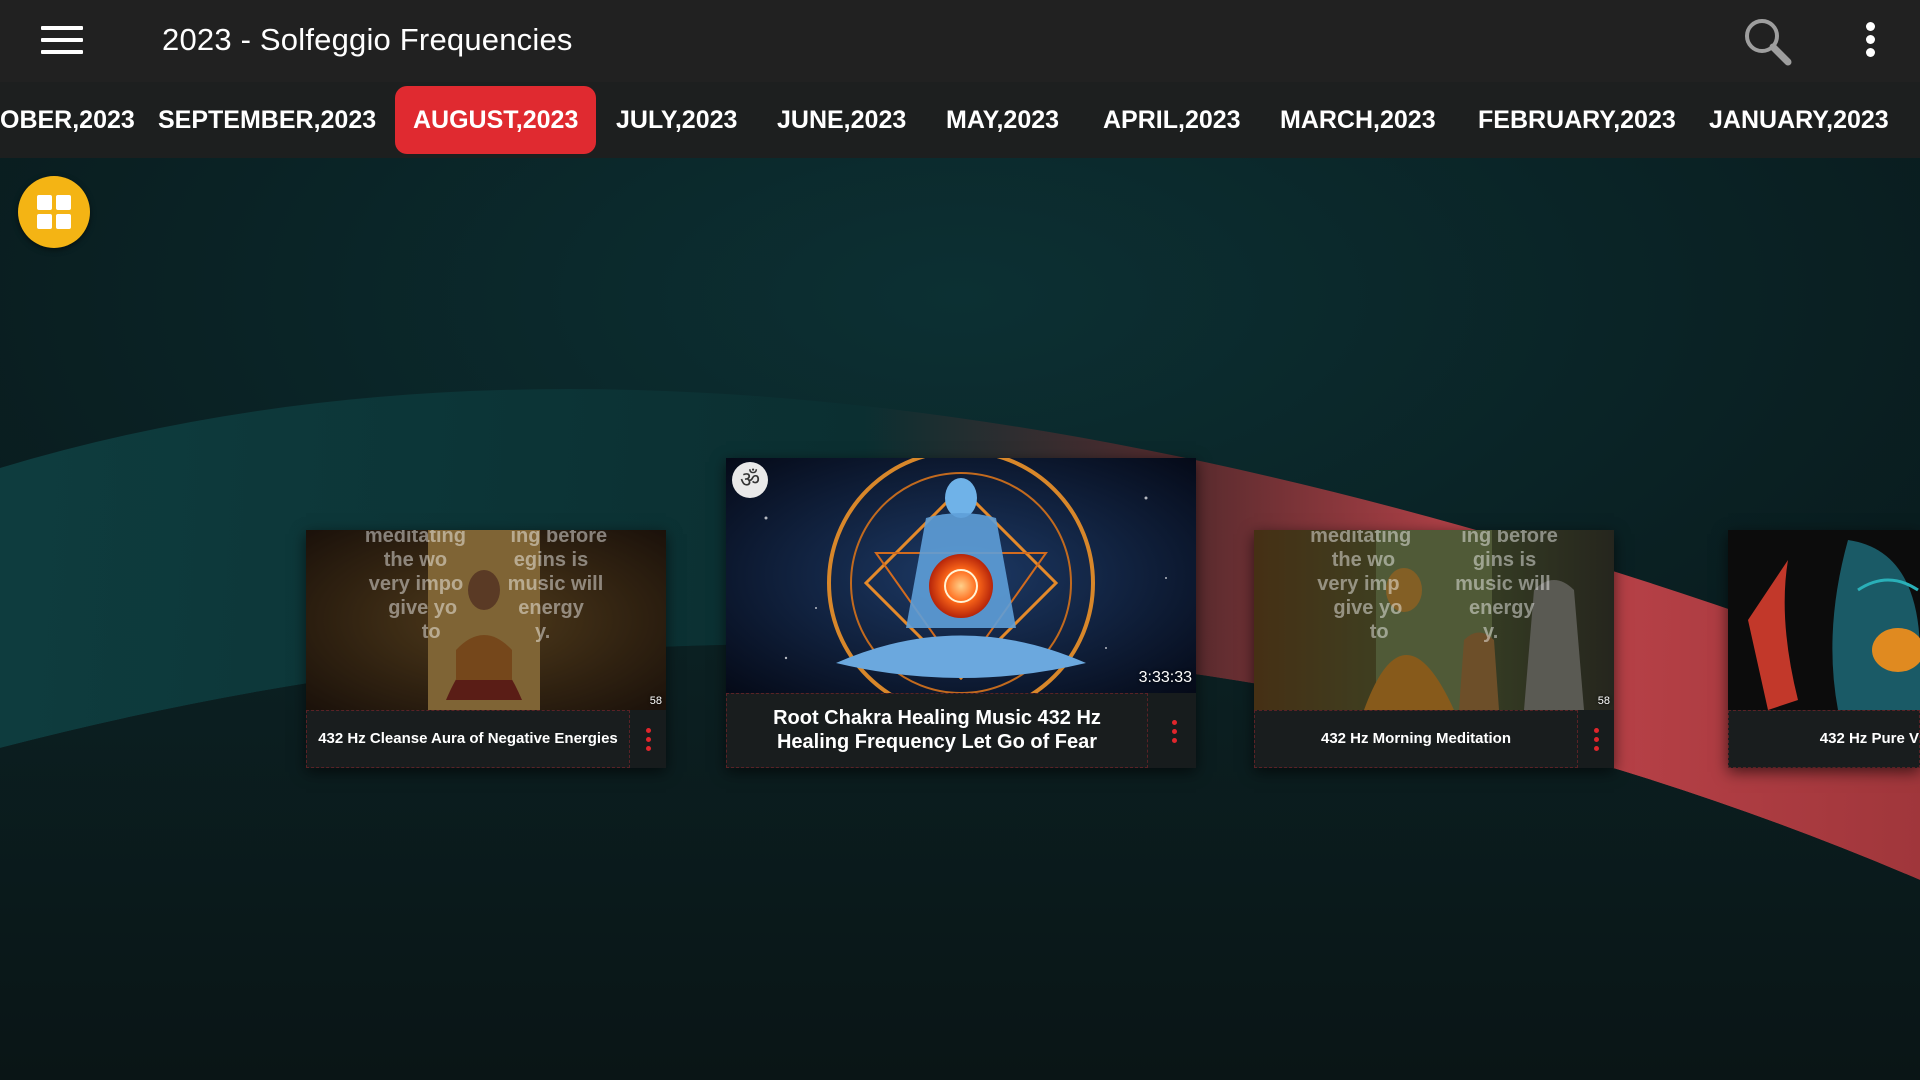 The height and width of the screenshot is (1080, 1920). I want to click on grid-view-icon, so click(54, 212).